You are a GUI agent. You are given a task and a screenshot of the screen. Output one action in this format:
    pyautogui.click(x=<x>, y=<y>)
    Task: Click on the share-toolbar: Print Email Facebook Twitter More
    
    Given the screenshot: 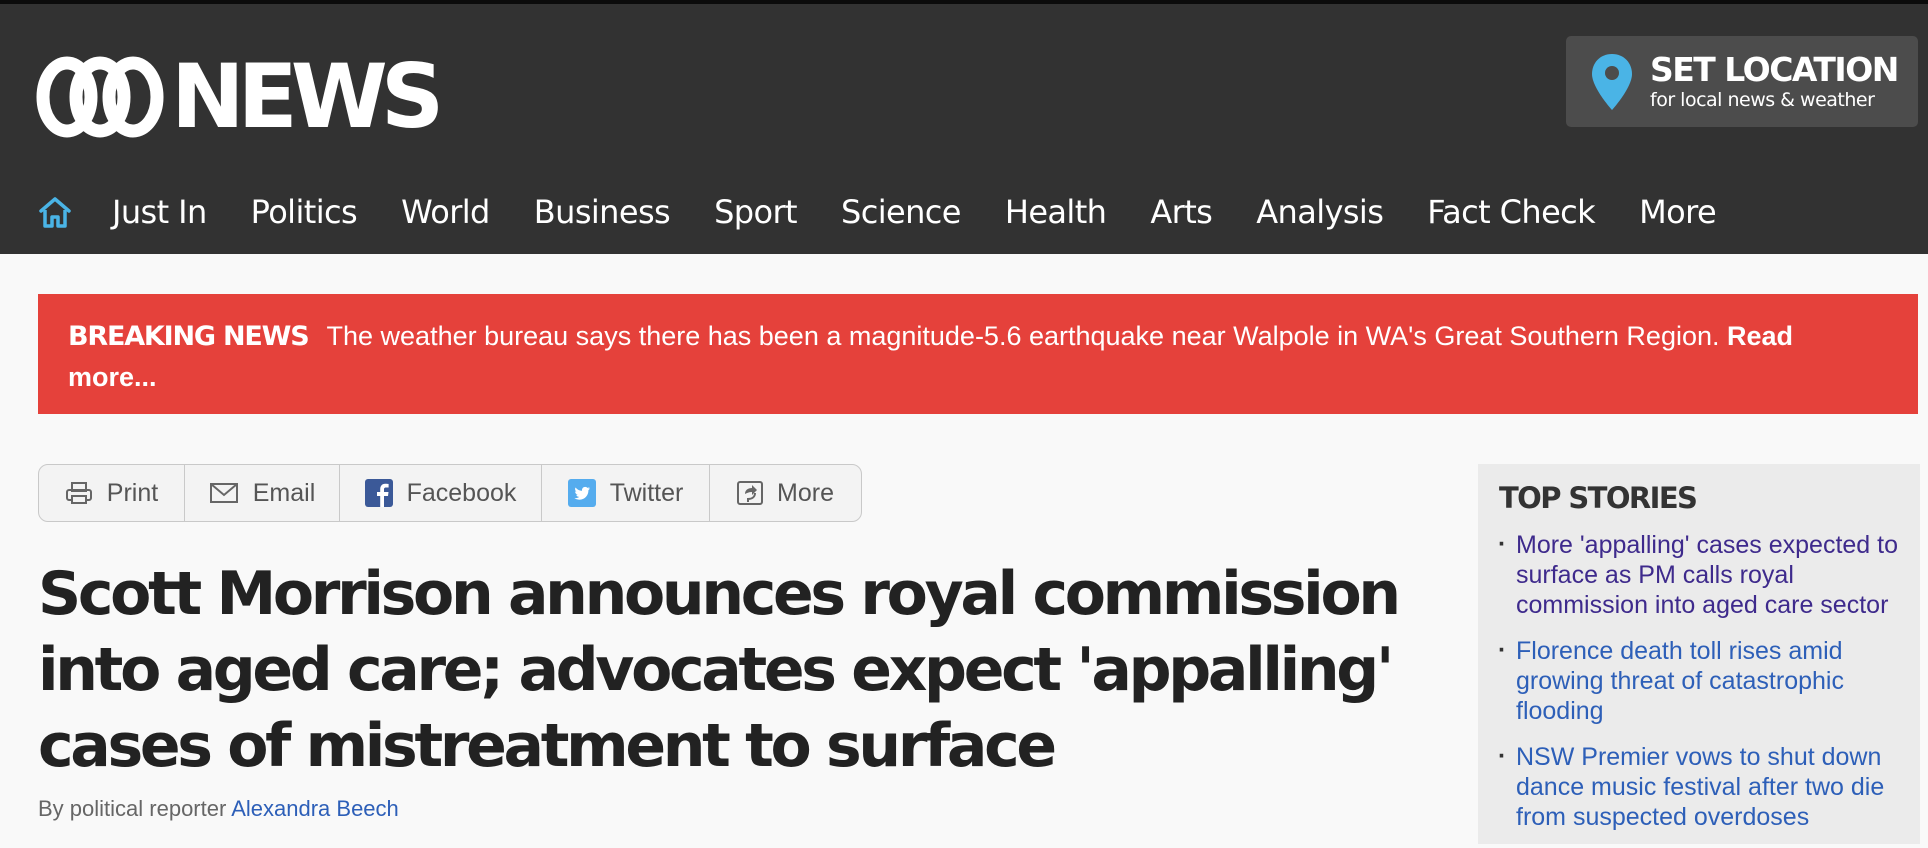 What is the action you would take?
    pyautogui.click(x=450, y=493)
    